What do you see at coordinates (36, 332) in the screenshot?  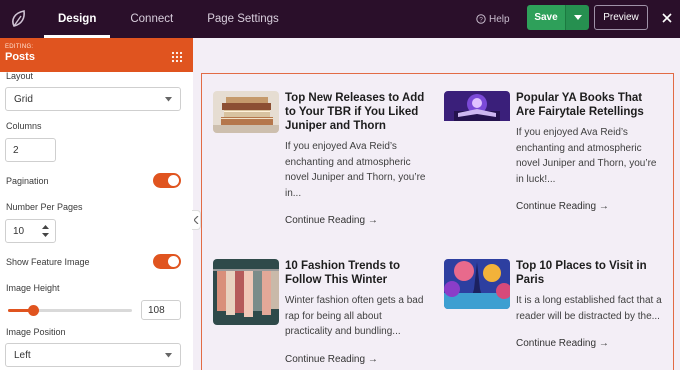 I see `image-position-label: Image Position` at bounding box center [36, 332].